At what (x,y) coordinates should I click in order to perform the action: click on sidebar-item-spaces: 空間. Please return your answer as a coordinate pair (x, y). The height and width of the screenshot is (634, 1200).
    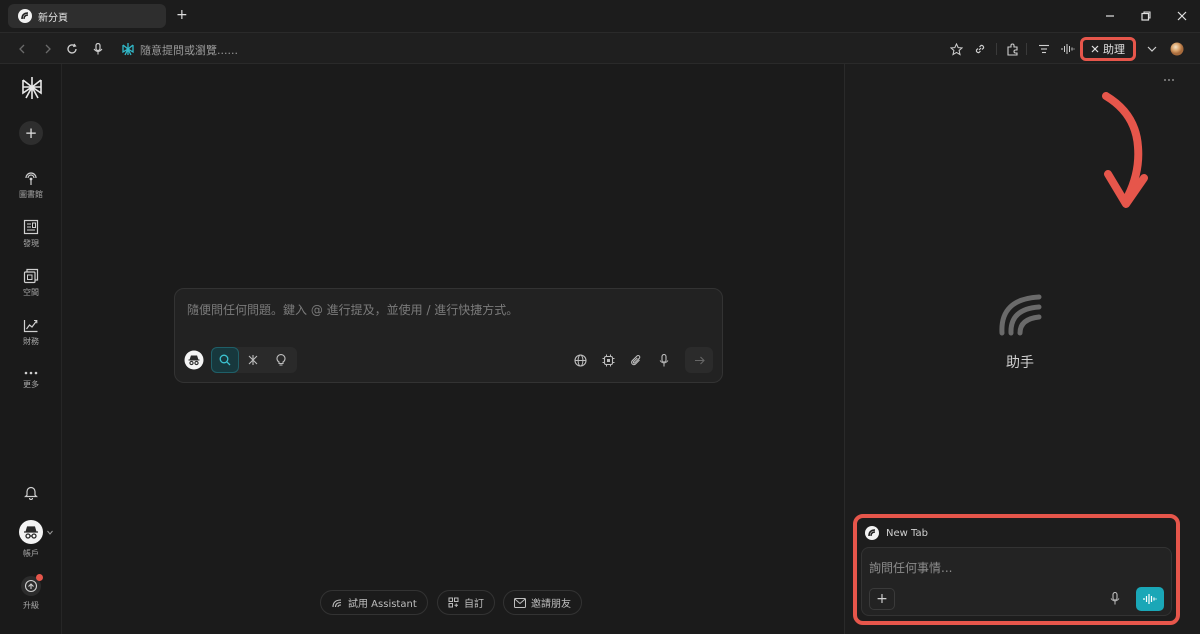
    Looking at the image, I should click on (31, 283).